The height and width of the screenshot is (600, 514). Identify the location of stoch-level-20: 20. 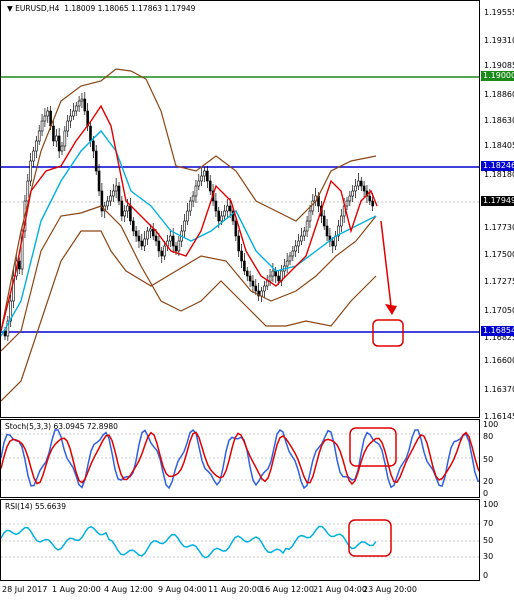
(488, 481).